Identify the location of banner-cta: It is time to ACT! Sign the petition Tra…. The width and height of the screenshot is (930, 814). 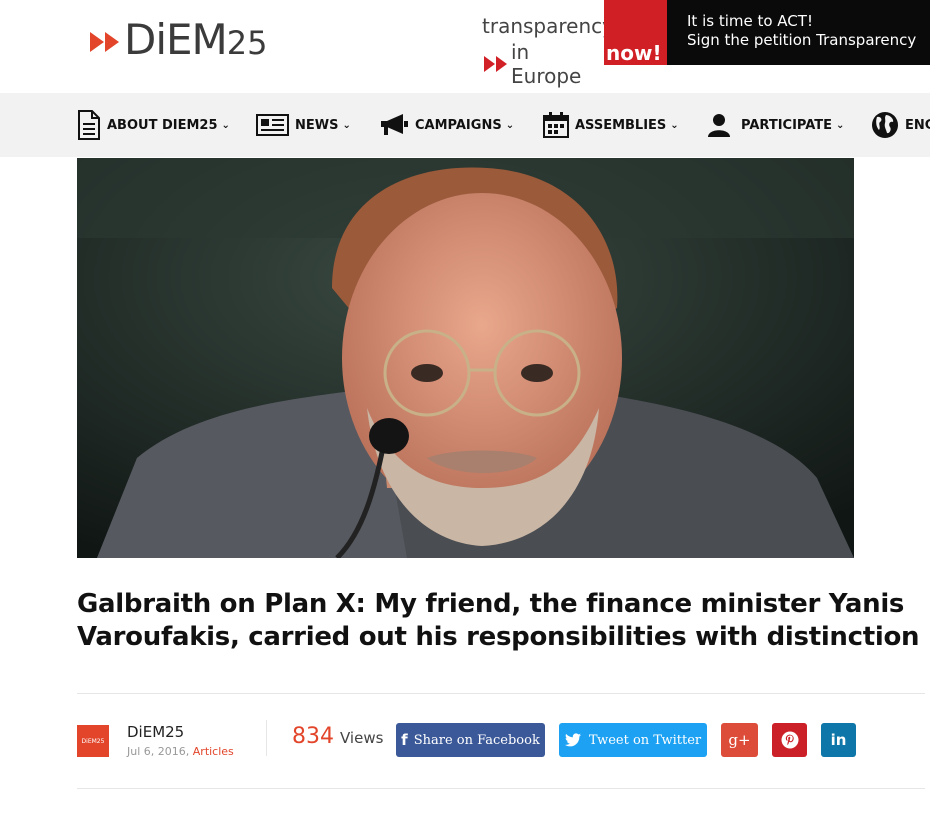
(798, 32).